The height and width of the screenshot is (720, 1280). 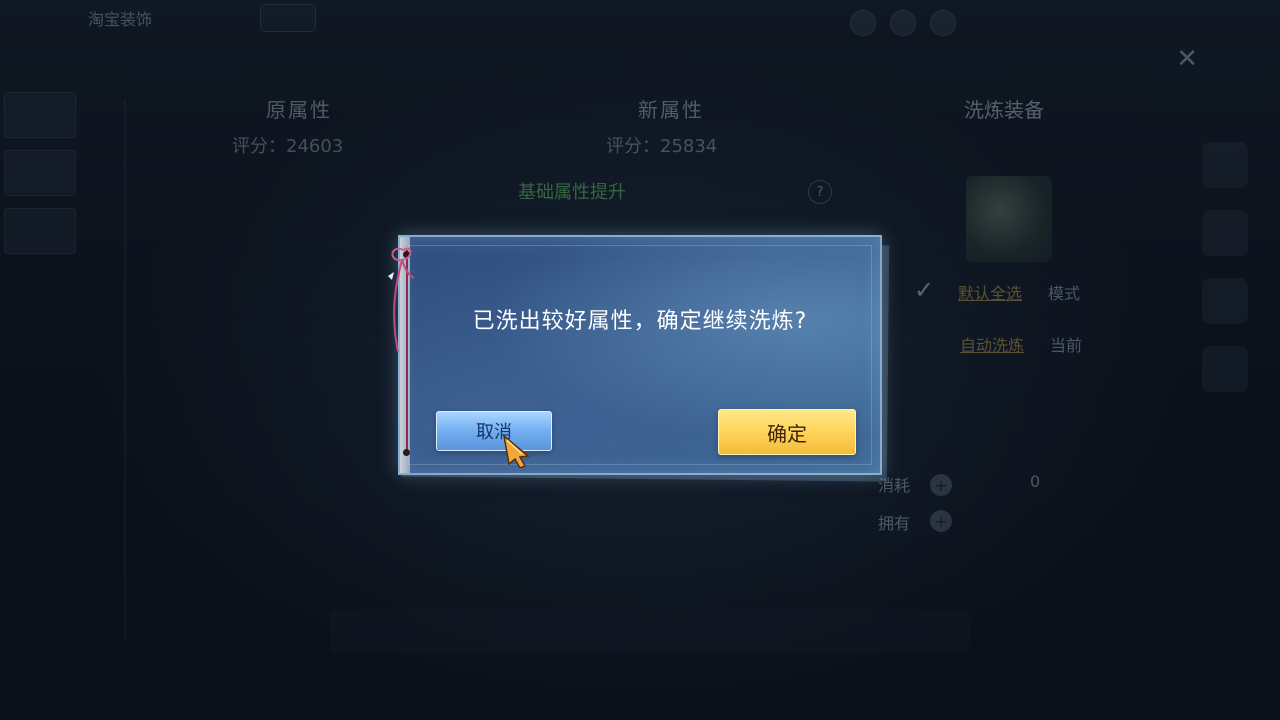 I want to click on new-attr-heading: 新属性, so click(x=671, y=110).